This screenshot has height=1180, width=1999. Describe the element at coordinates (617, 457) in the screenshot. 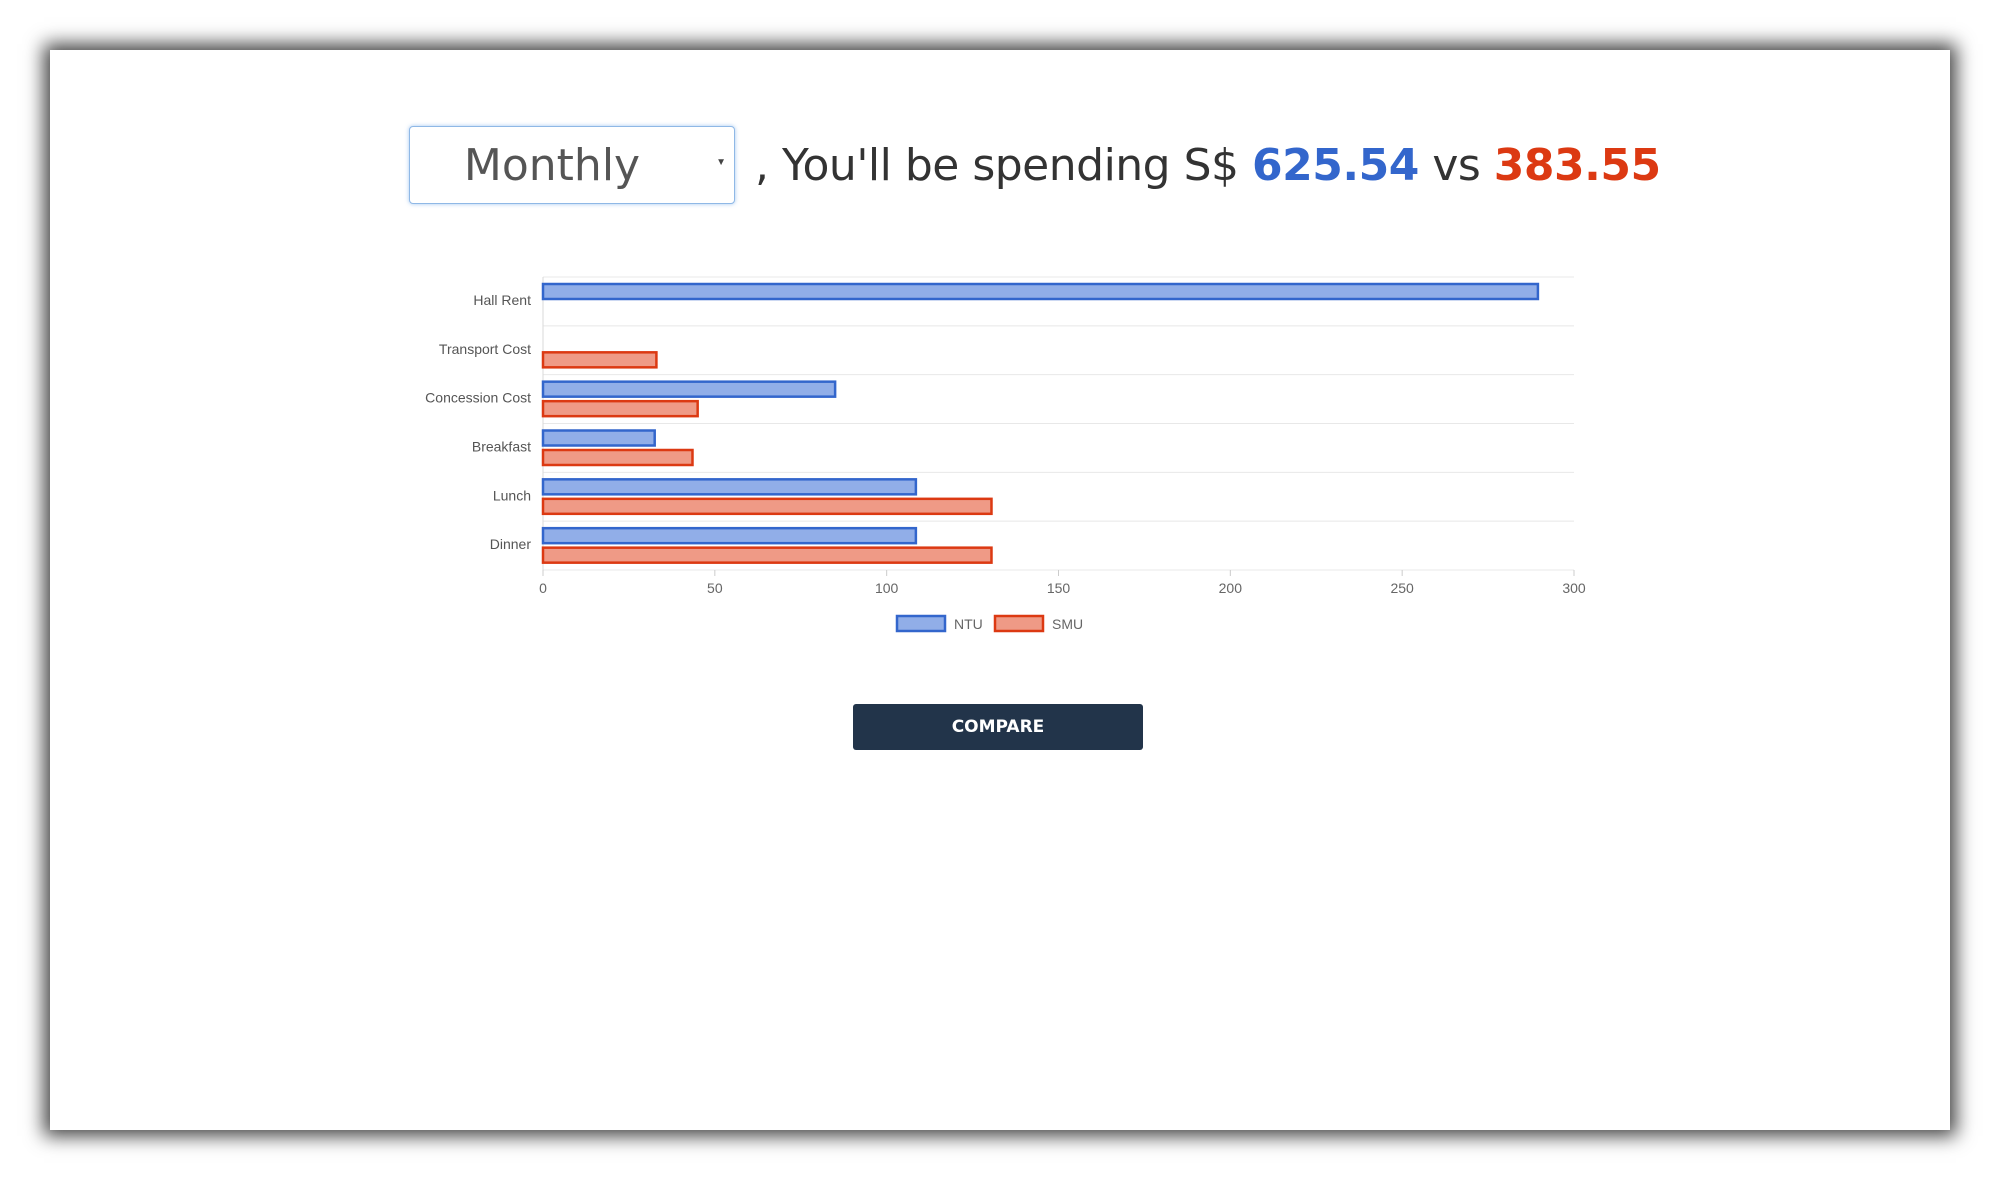

I see `bar-smu-breakfast` at that location.